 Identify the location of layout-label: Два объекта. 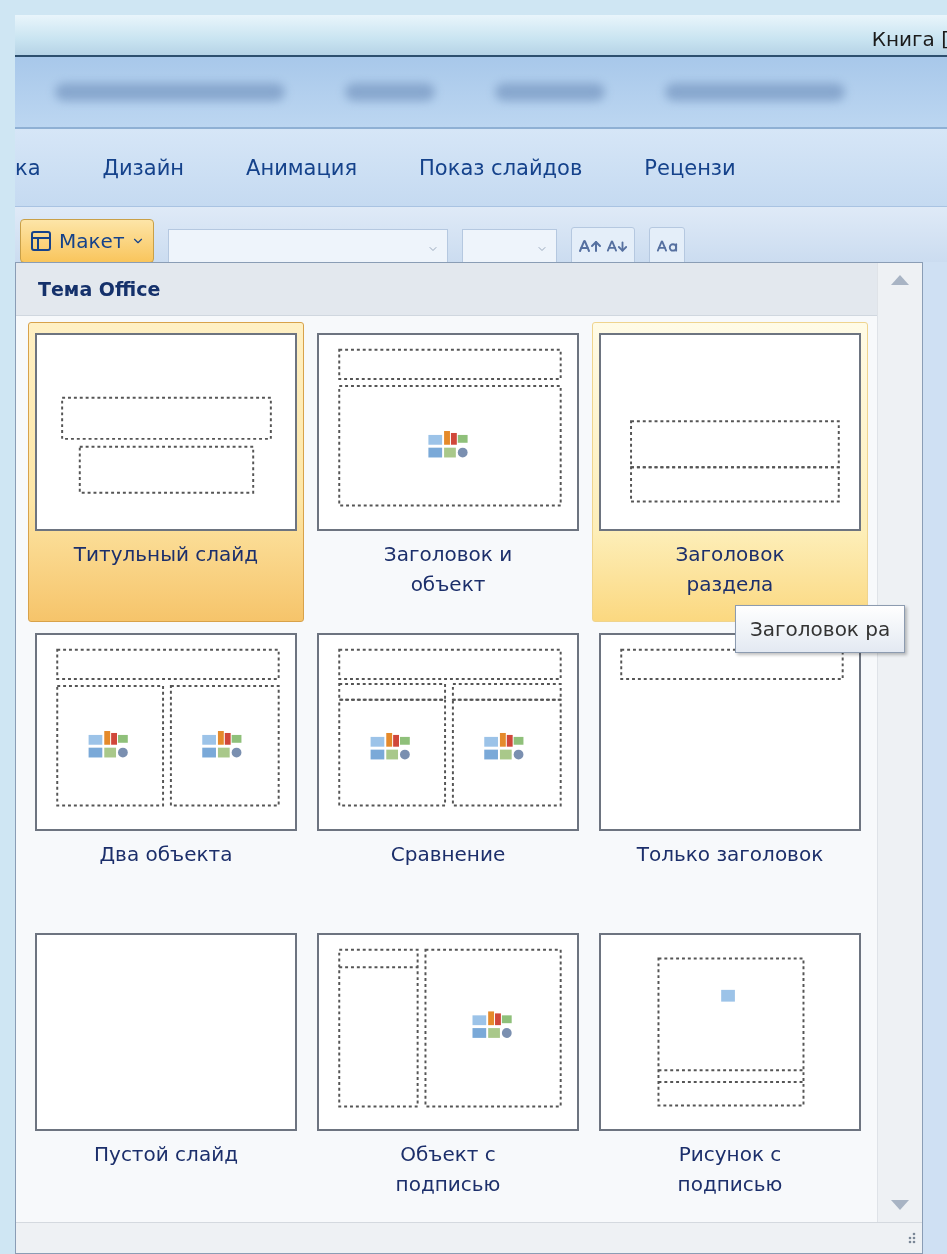
(166, 854).